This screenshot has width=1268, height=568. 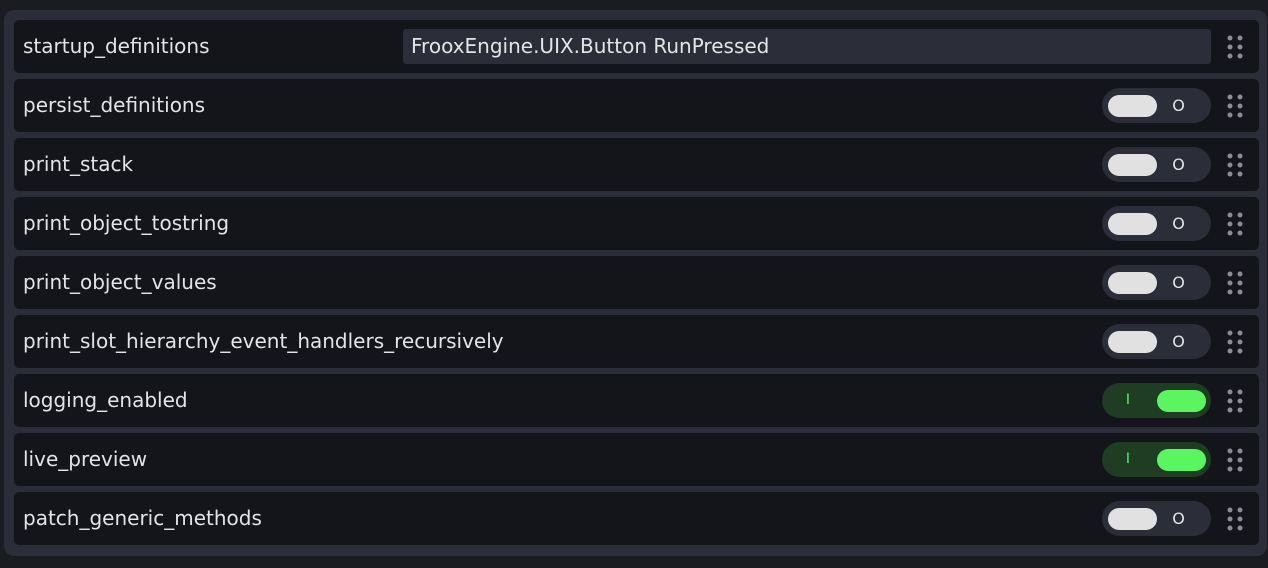 I want to click on setting-row-print-stack: print_stack O, so click(x=636, y=164).